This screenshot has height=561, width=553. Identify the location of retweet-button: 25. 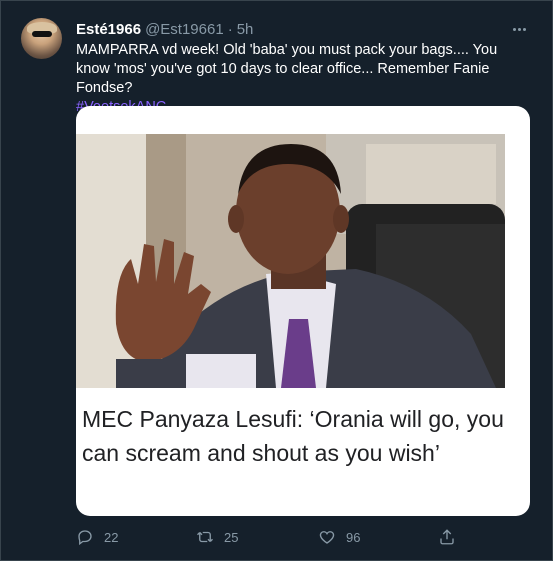
(217, 537).